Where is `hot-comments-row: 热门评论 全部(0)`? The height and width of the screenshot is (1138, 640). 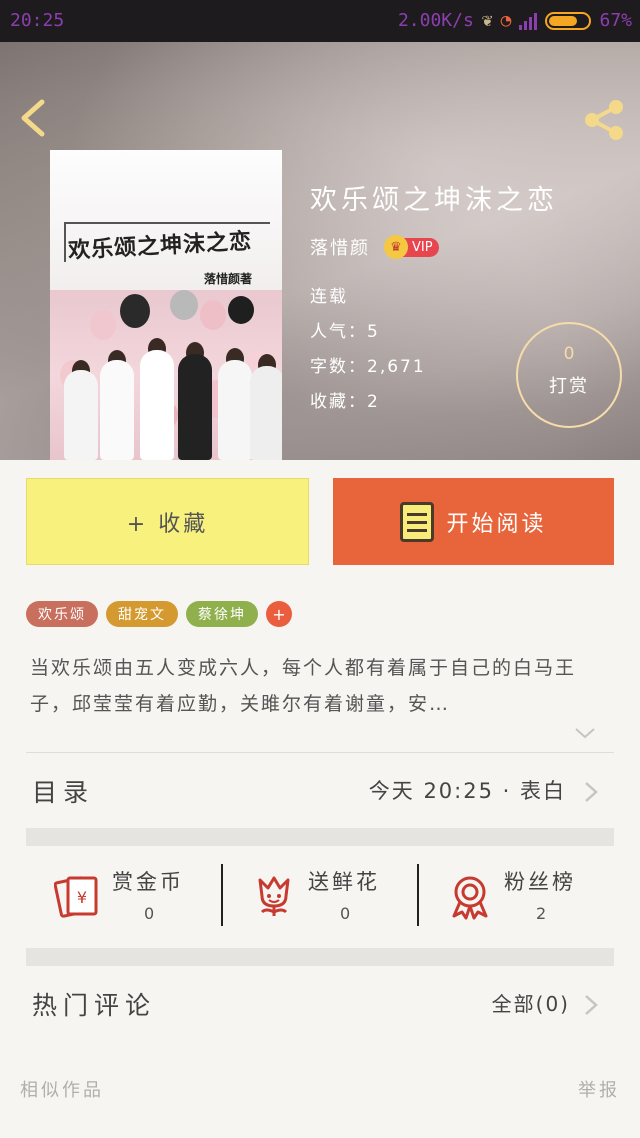
hot-comments-row: 热门评论 全部(0) is located at coordinates (320, 1003).